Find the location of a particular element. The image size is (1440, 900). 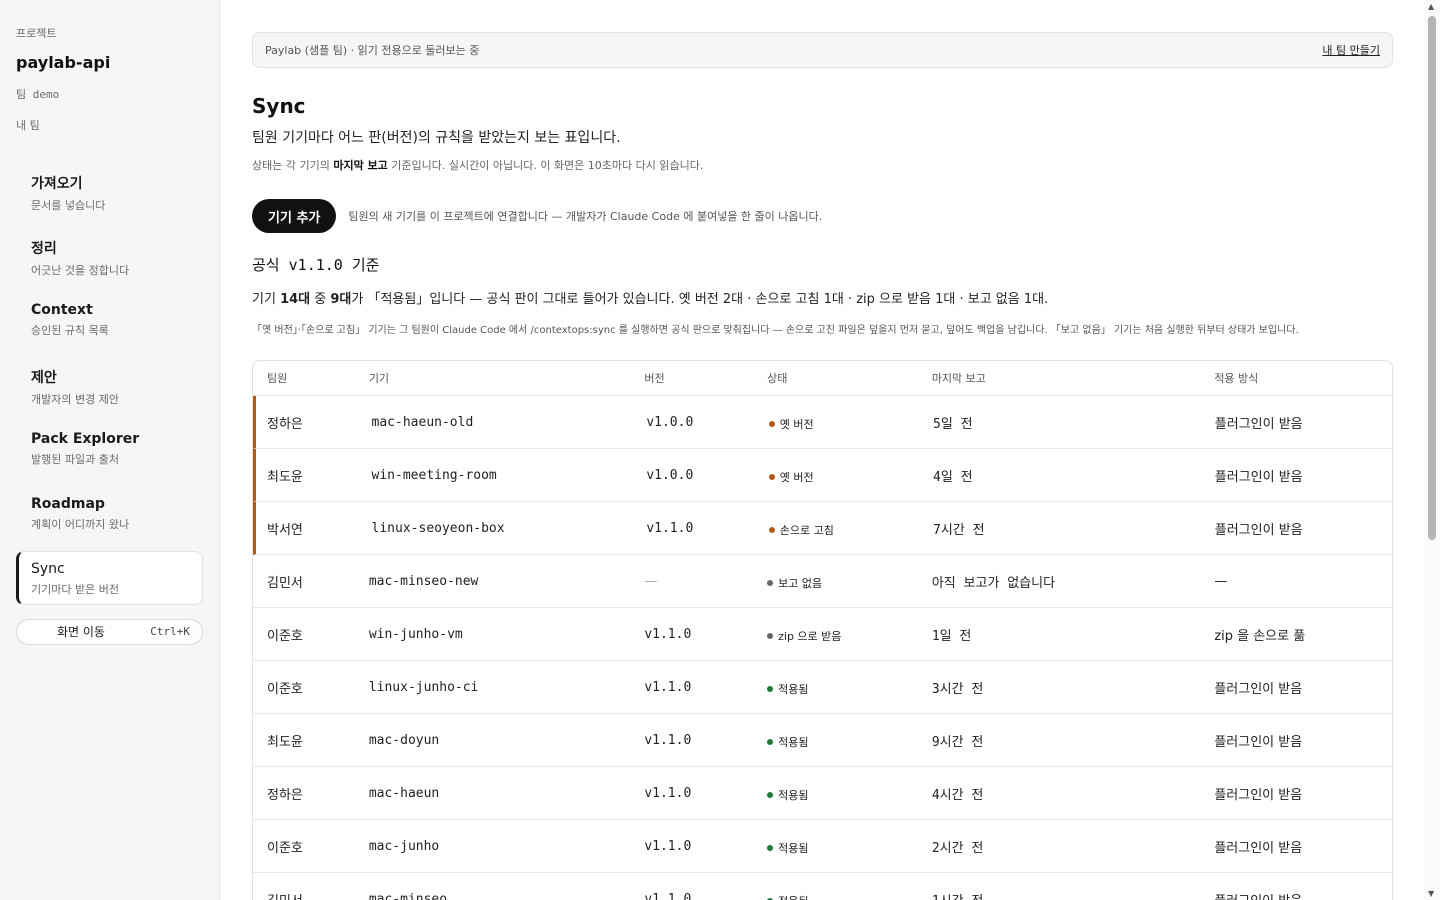

project-name: paylab-api is located at coordinates (109, 62).